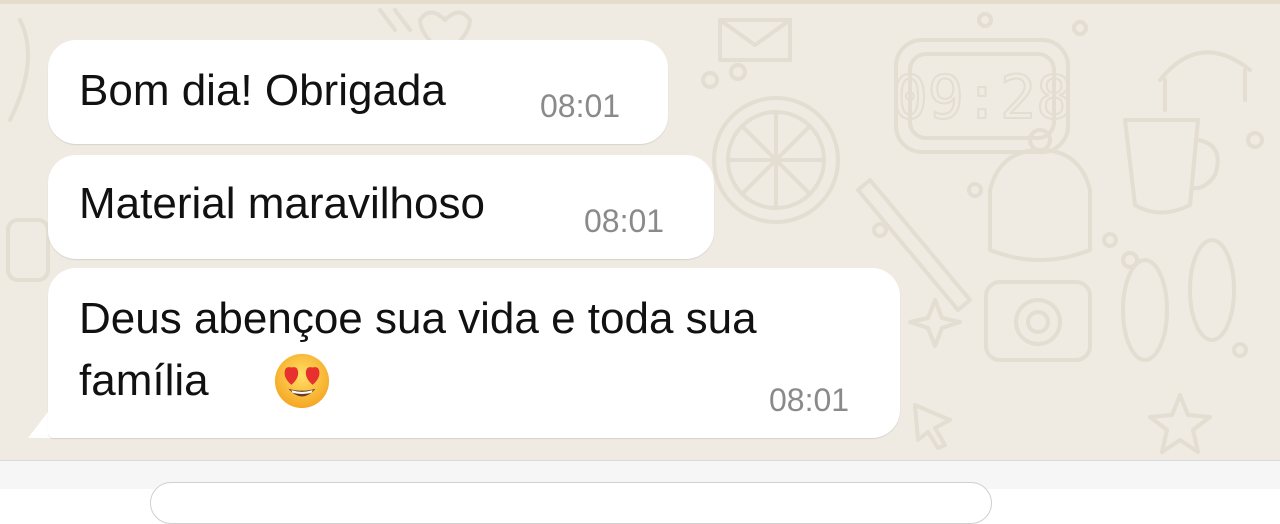  What do you see at coordinates (1171, 166) in the screenshot?
I see `mug-doodle-icon` at bounding box center [1171, 166].